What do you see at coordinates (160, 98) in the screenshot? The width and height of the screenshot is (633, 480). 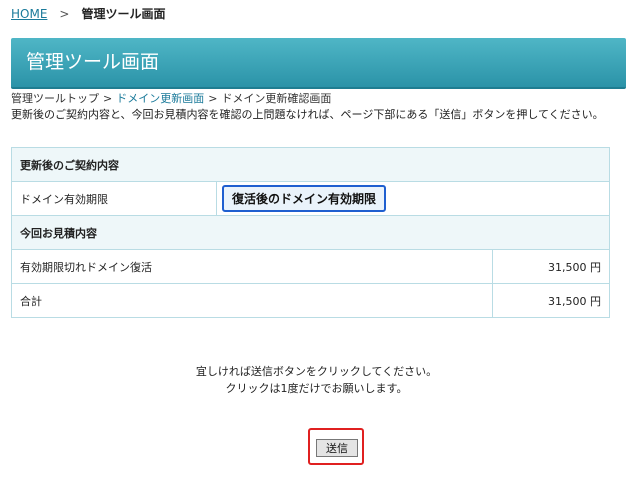 I see `breadcrumb-domain-update-link: ドメイン更新画面` at bounding box center [160, 98].